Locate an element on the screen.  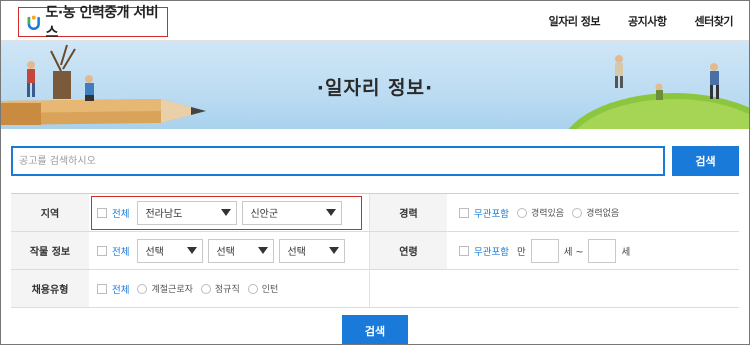
crop-cell: 전체 선택 선택 선택 is located at coordinates (229, 250).